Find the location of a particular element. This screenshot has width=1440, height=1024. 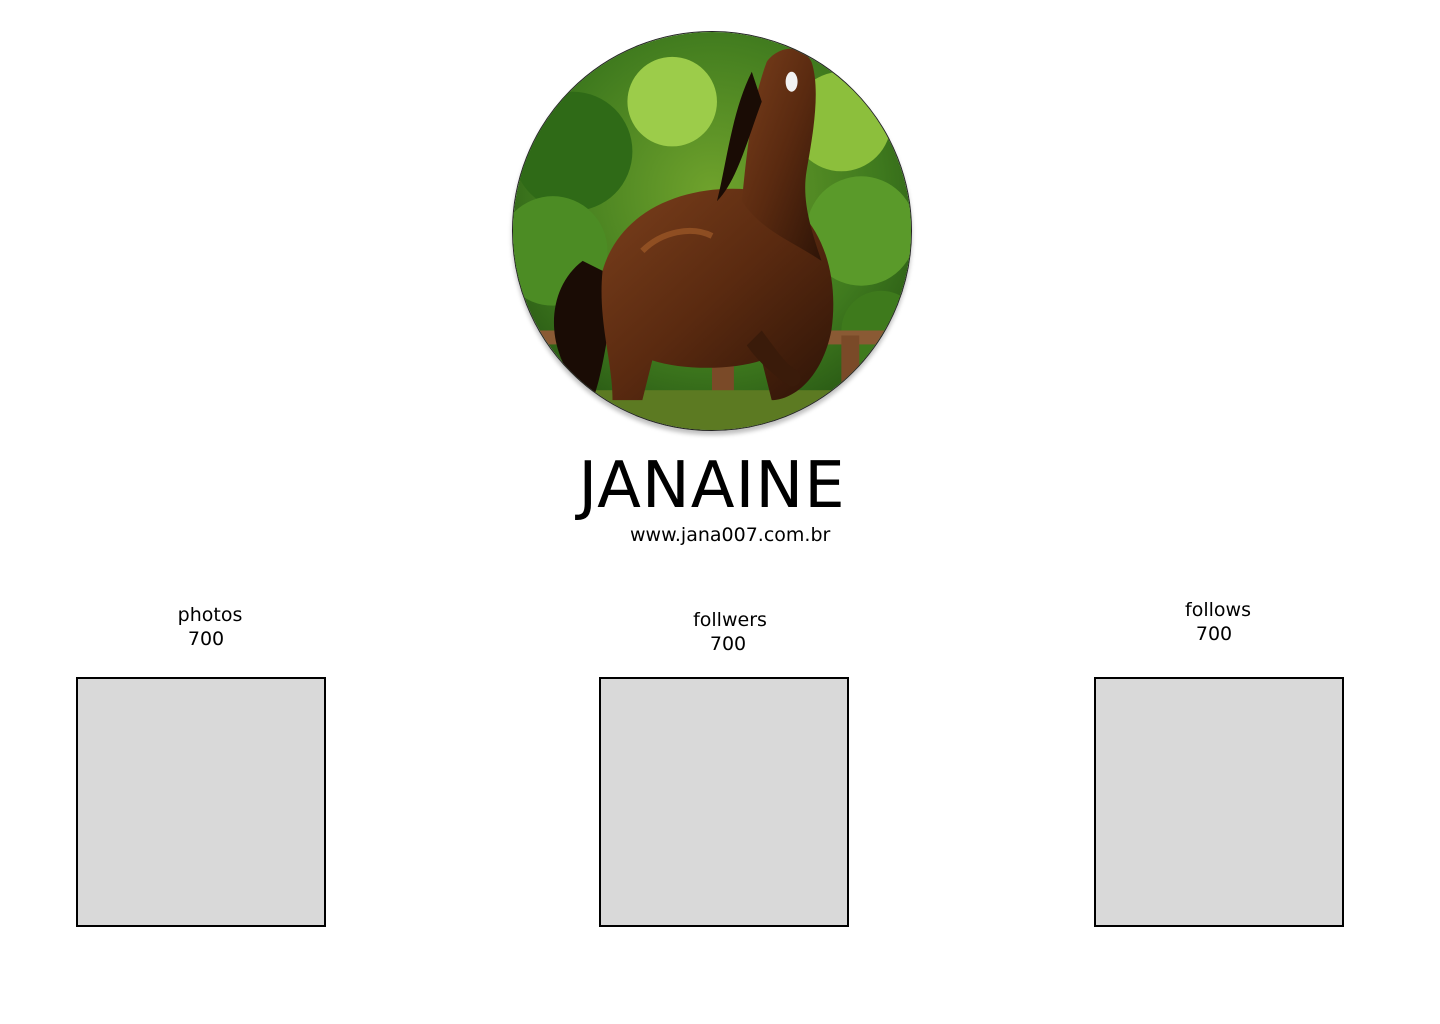

stat-follows: follows 700 is located at coordinates (1218, 622).